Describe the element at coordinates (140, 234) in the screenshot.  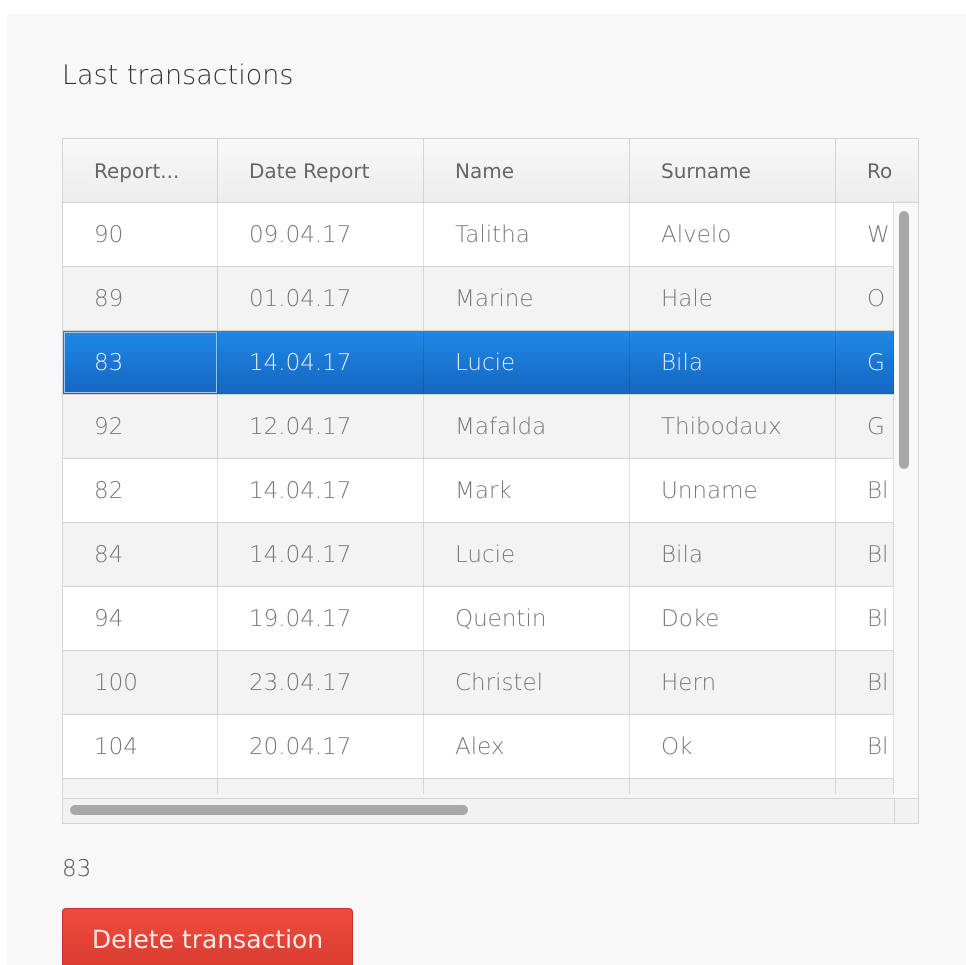
I see `table-cell: 90` at that location.